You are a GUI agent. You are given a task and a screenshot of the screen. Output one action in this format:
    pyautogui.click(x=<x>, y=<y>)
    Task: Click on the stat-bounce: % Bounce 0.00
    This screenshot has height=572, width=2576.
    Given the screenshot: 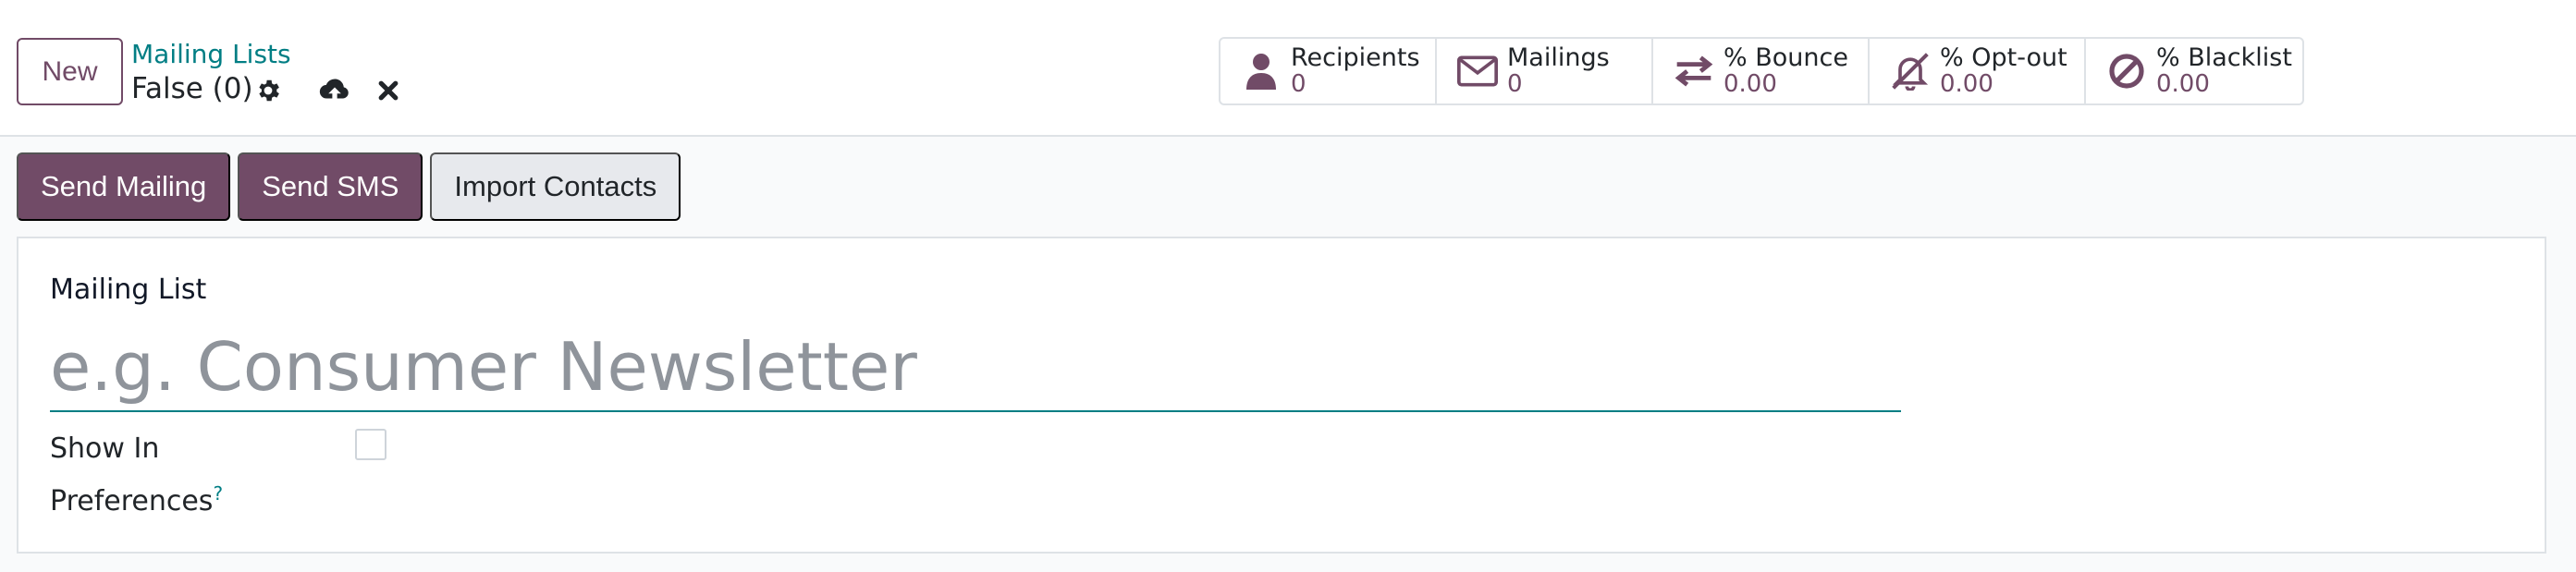 What is the action you would take?
    pyautogui.click(x=1762, y=71)
    